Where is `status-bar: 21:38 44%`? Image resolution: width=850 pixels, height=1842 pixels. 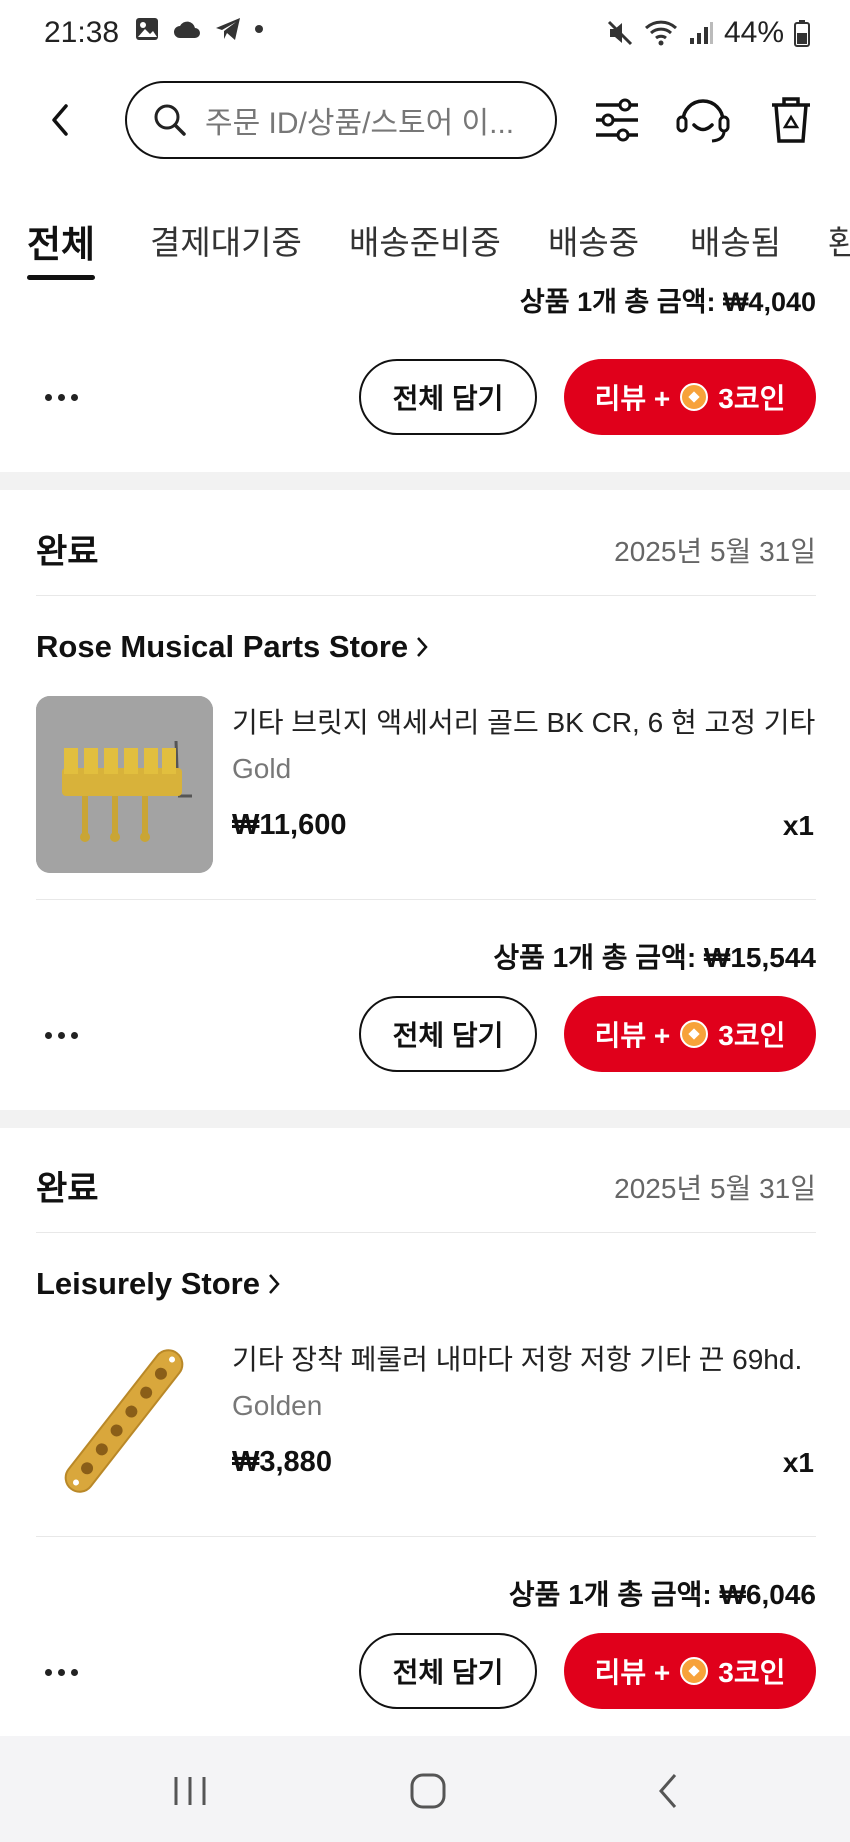
status-bar: 21:38 44% is located at coordinates (425, 33).